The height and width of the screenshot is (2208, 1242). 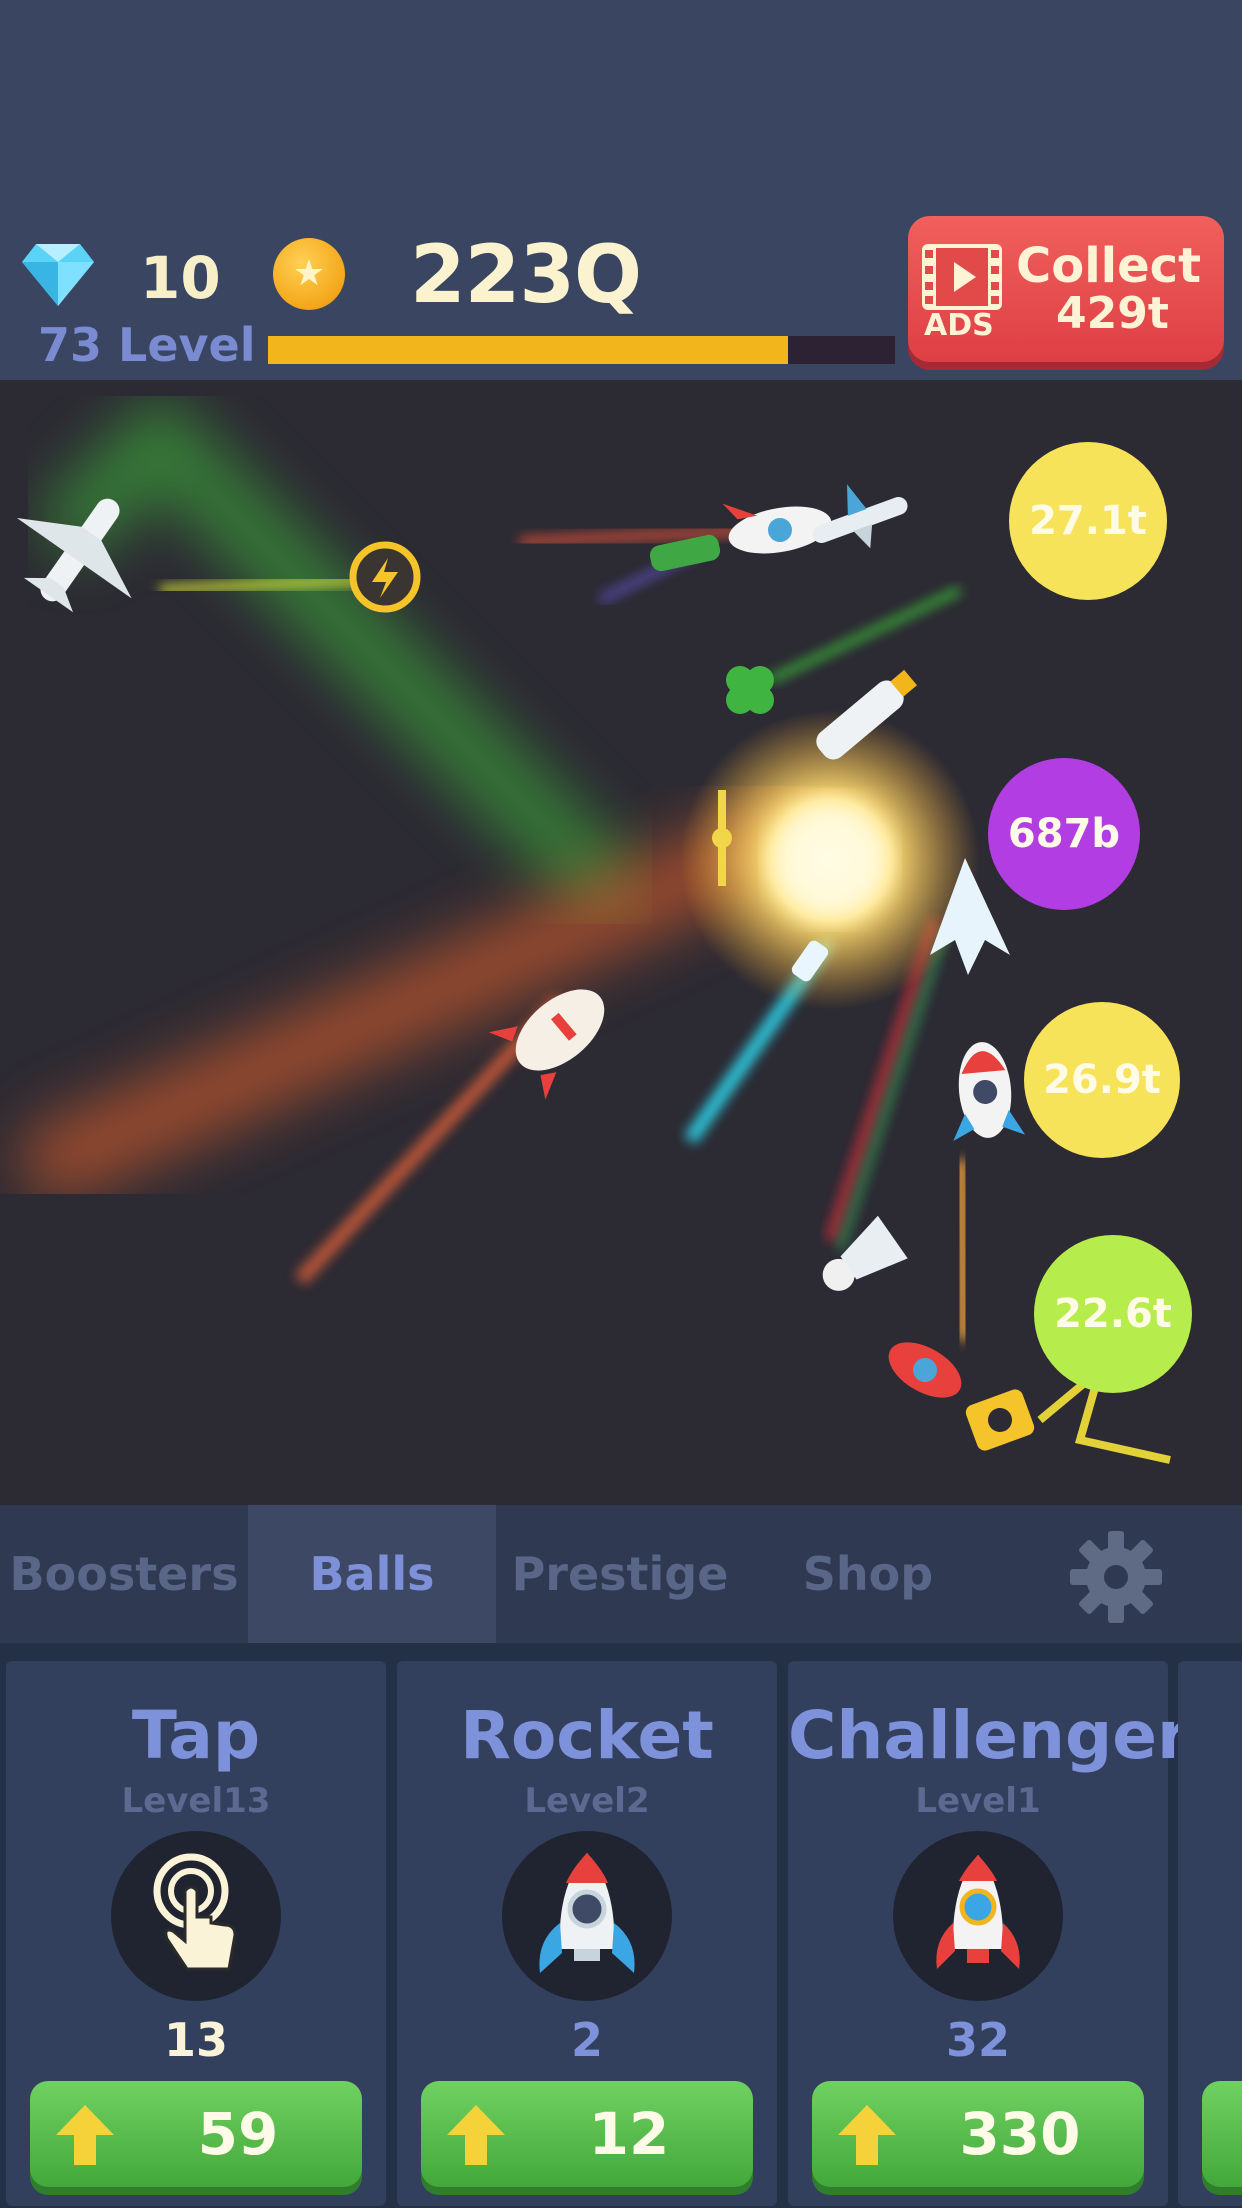 I want to click on tab-boosters: Boosters, so click(x=124, y=1574).